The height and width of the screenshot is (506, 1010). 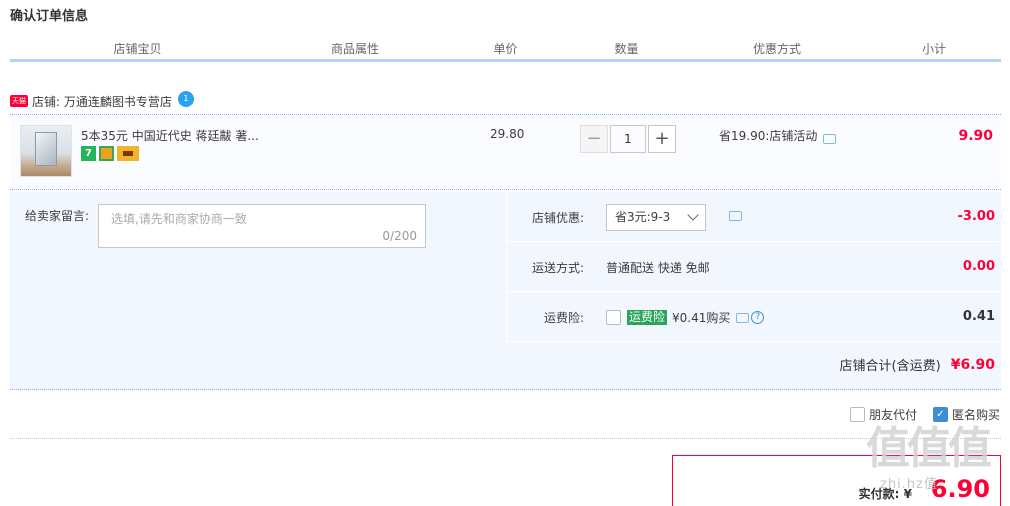 I want to click on item-discount: 省19.90:店铺活动, so click(x=778, y=135).